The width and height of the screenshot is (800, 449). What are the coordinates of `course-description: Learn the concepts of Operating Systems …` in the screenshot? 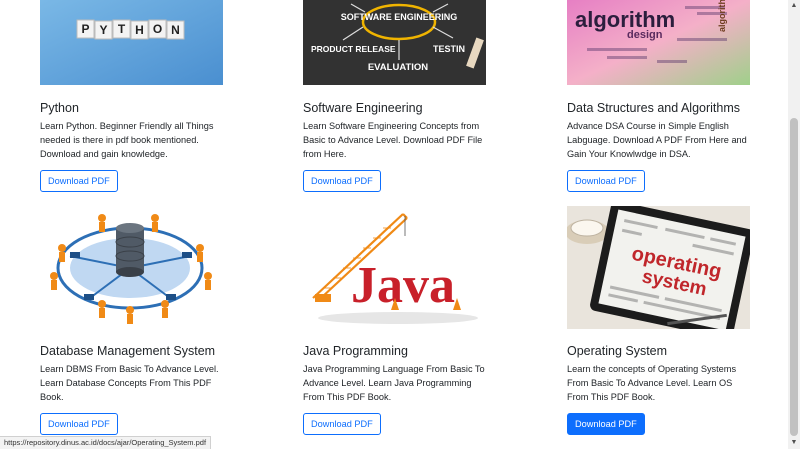 It's located at (652, 383).